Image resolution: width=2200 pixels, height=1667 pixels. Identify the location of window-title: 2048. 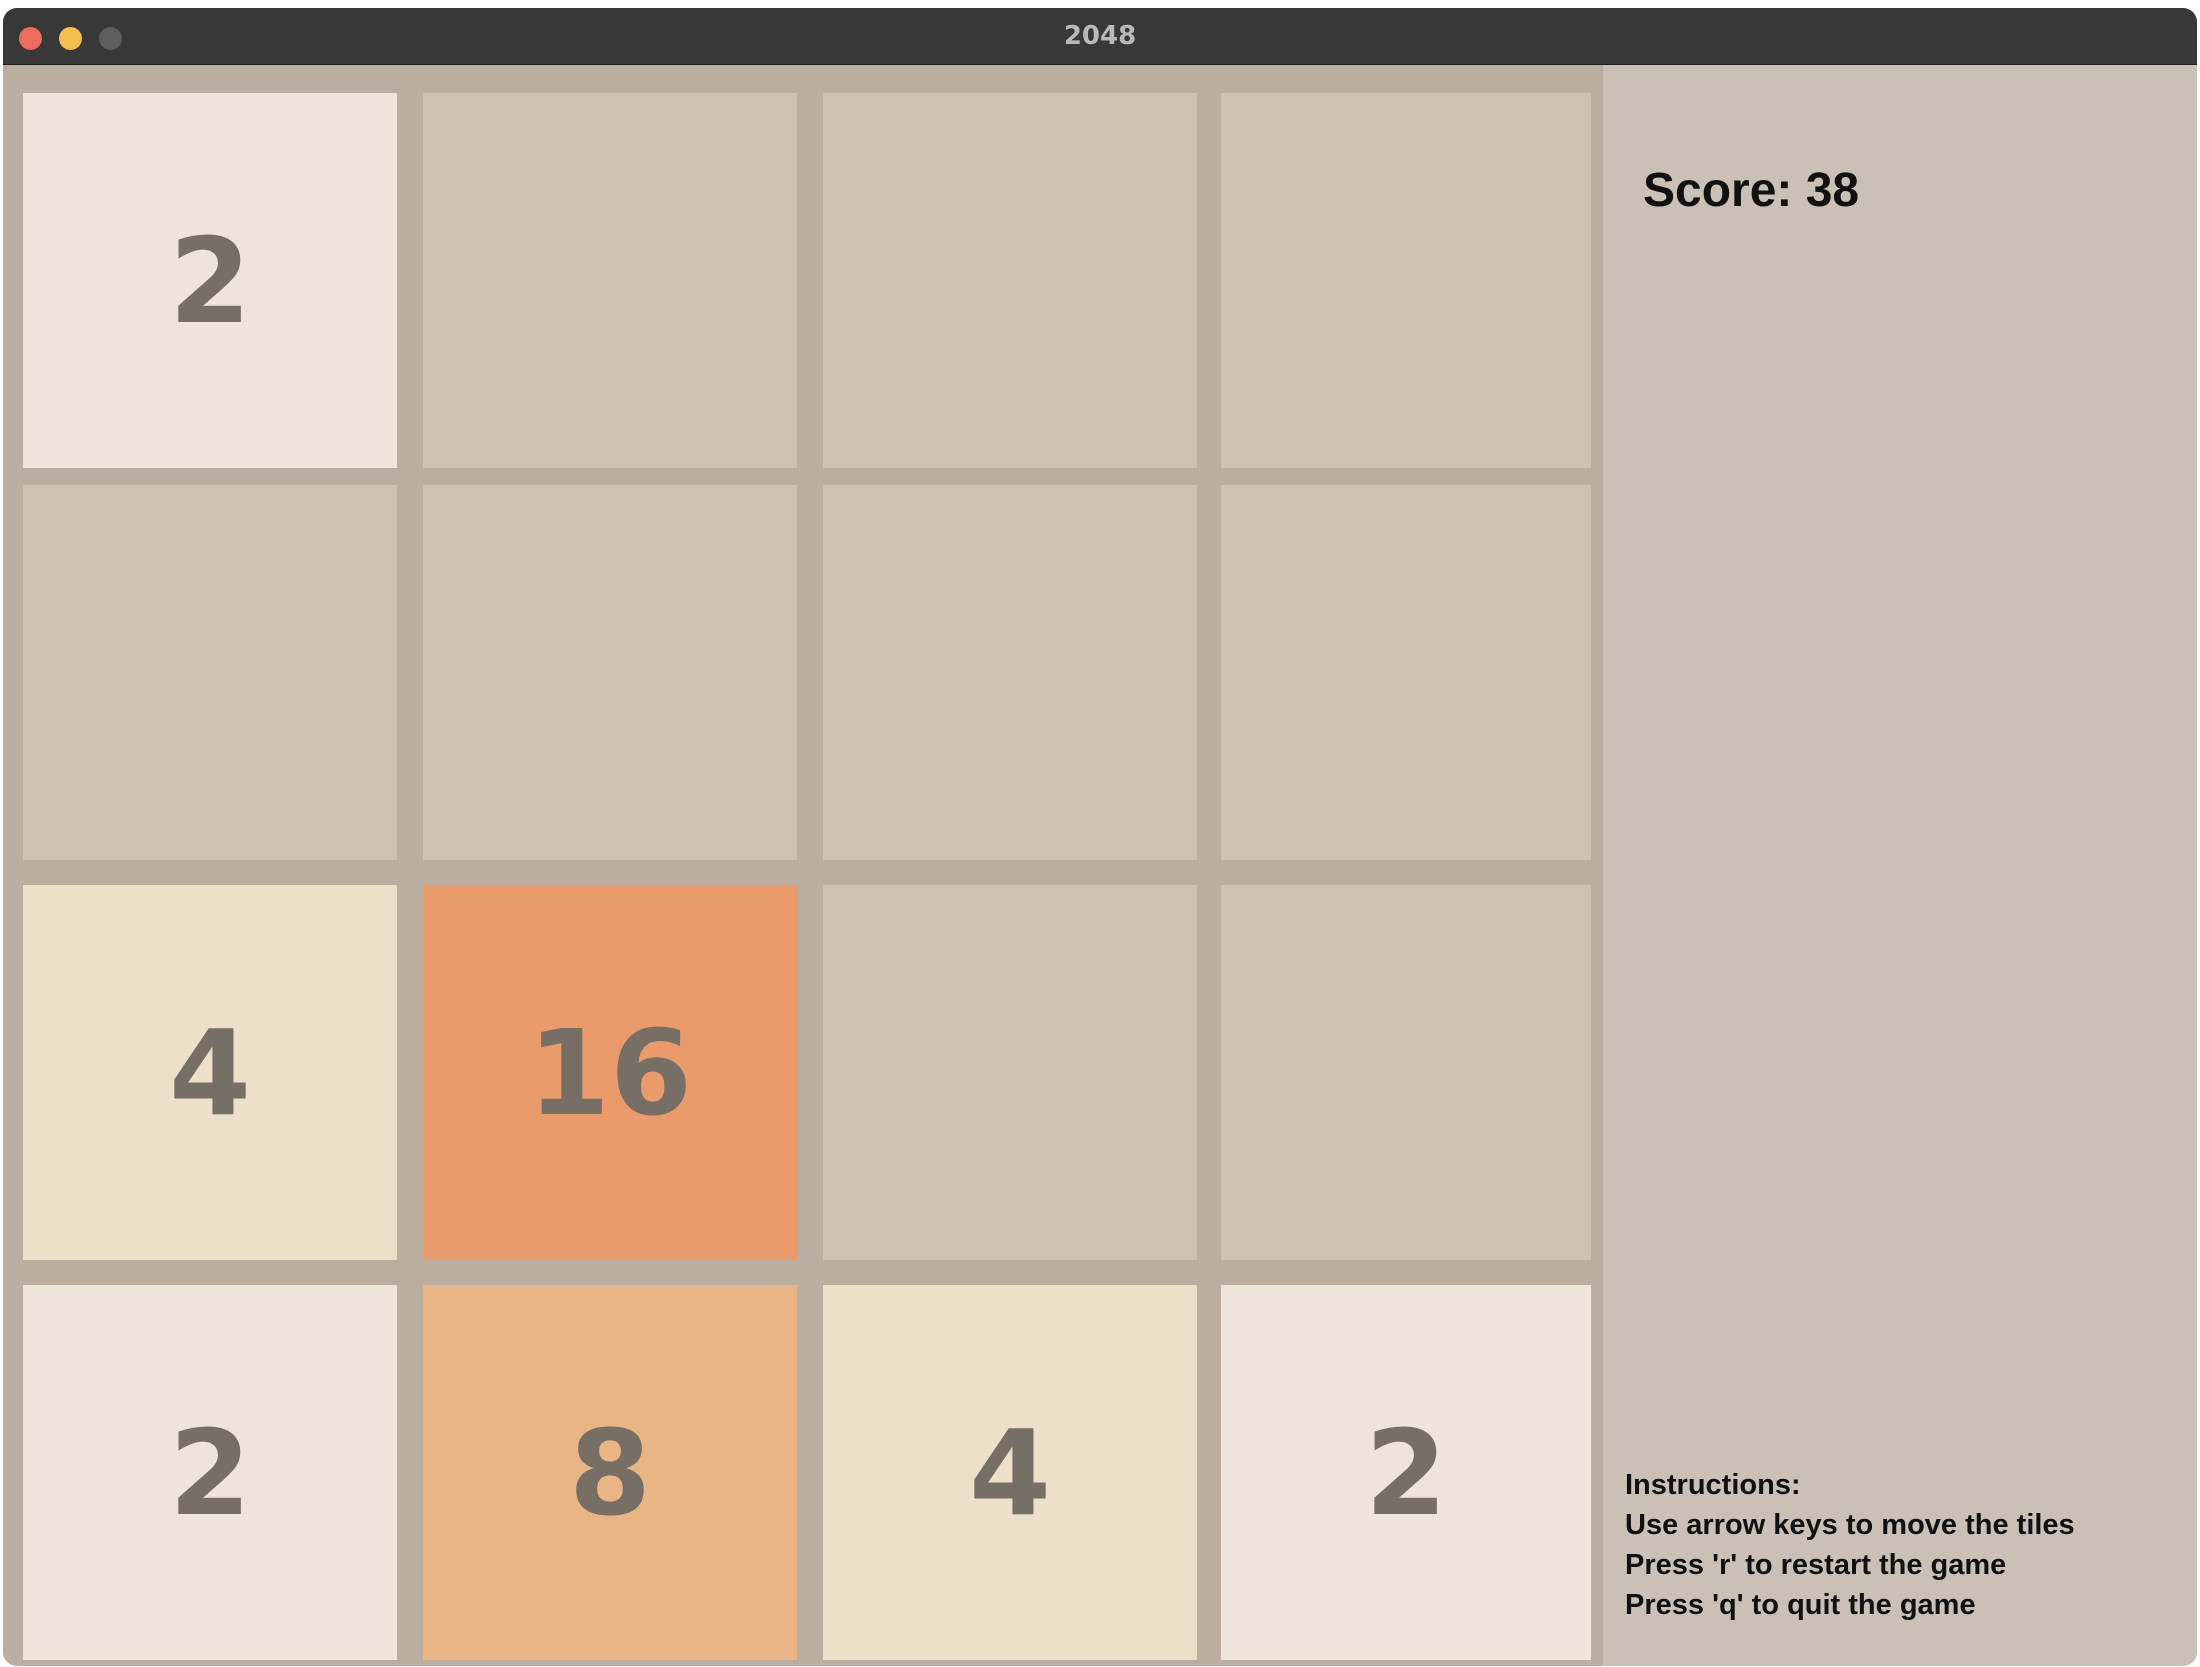
(1100, 36).